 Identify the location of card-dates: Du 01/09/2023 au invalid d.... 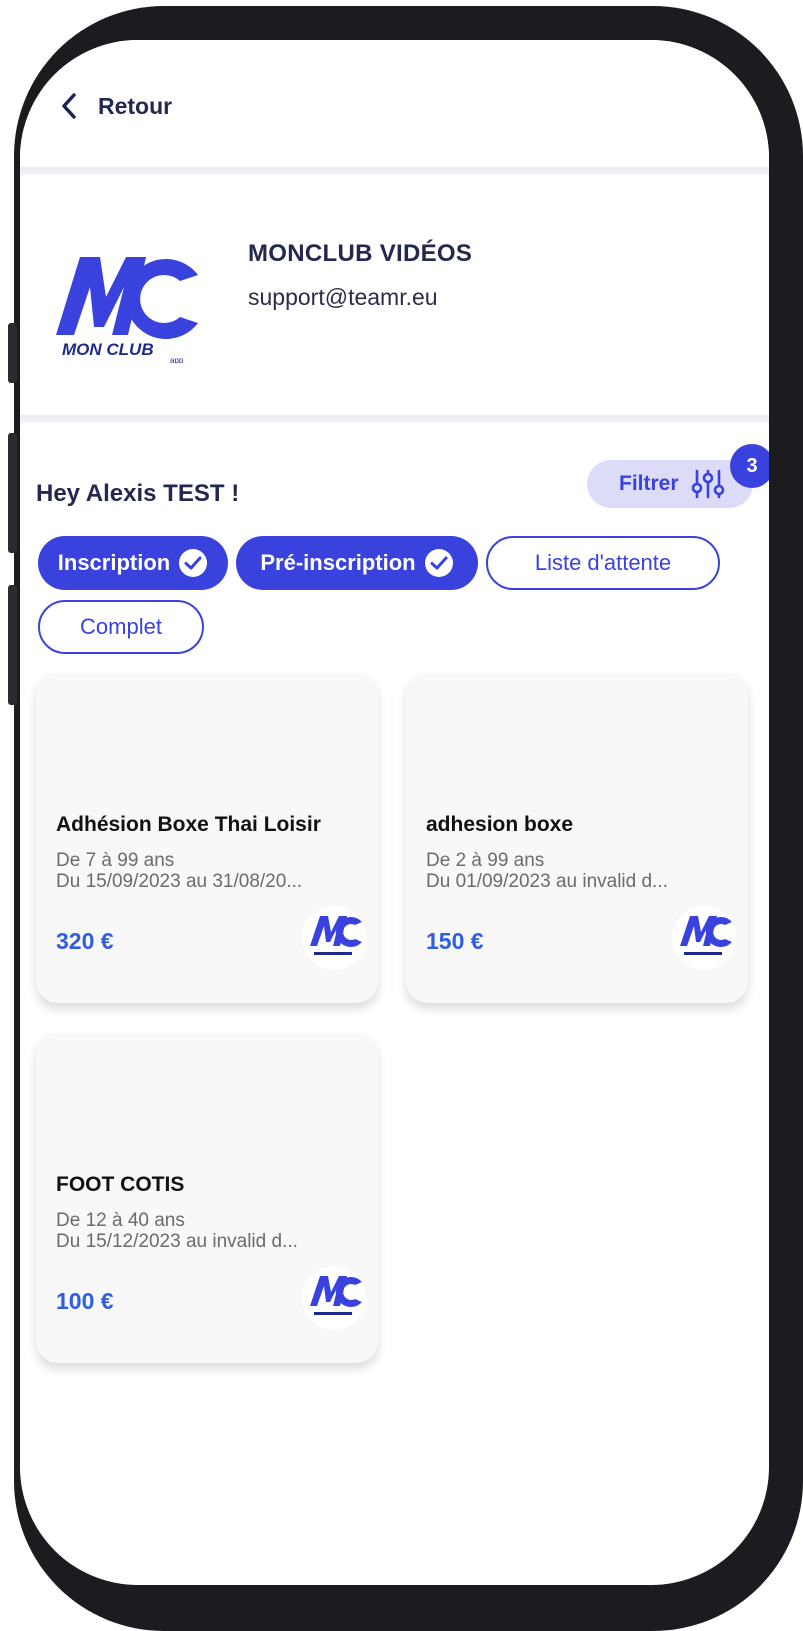
(547, 881).